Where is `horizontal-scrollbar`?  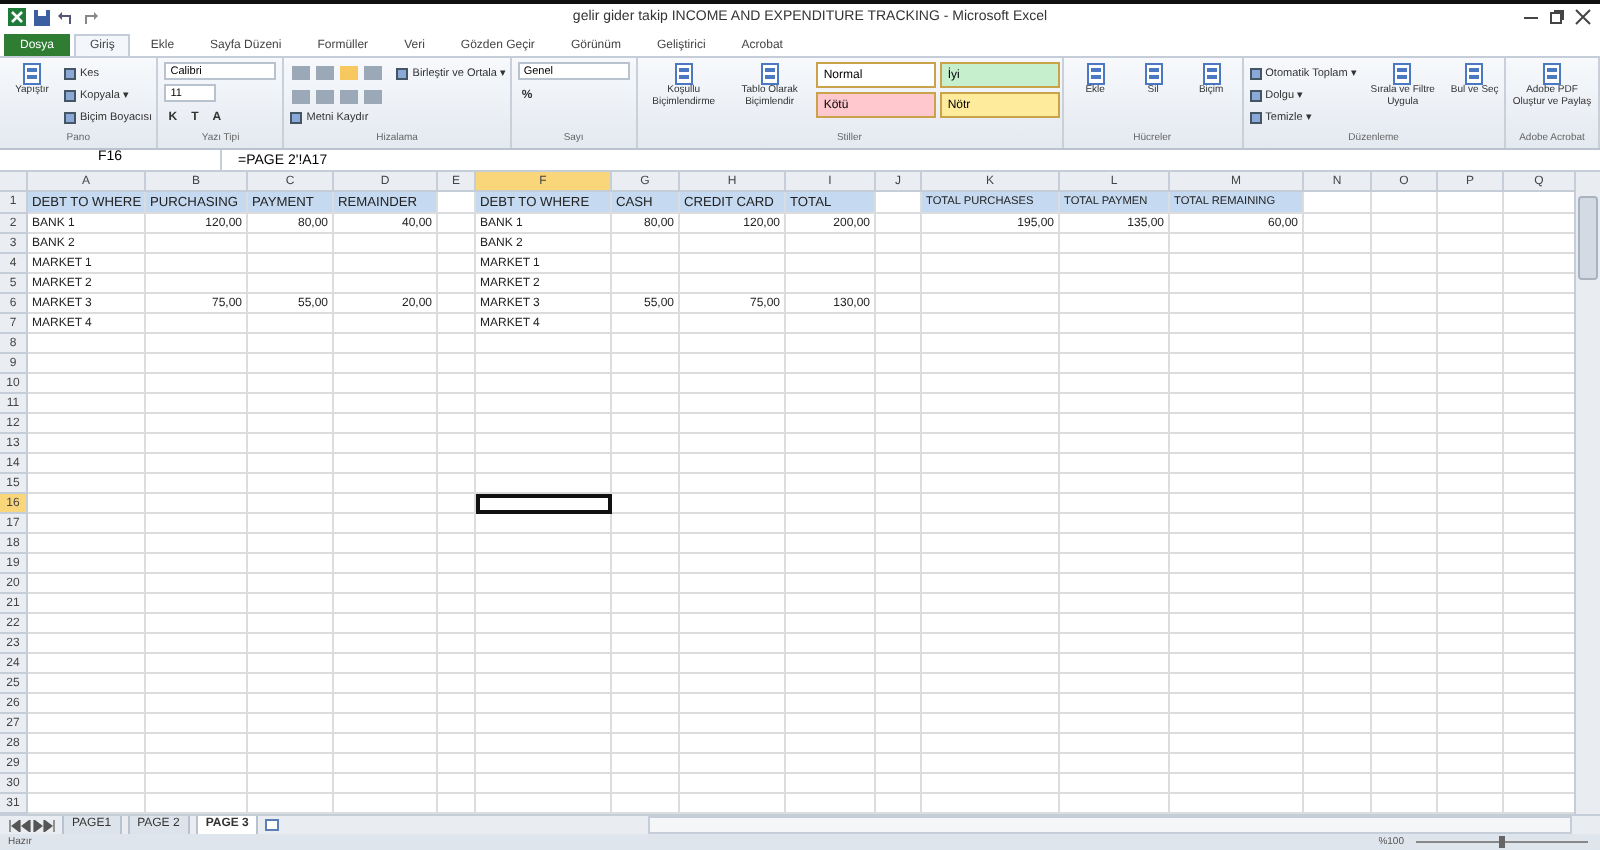 horizontal-scrollbar is located at coordinates (1110, 825).